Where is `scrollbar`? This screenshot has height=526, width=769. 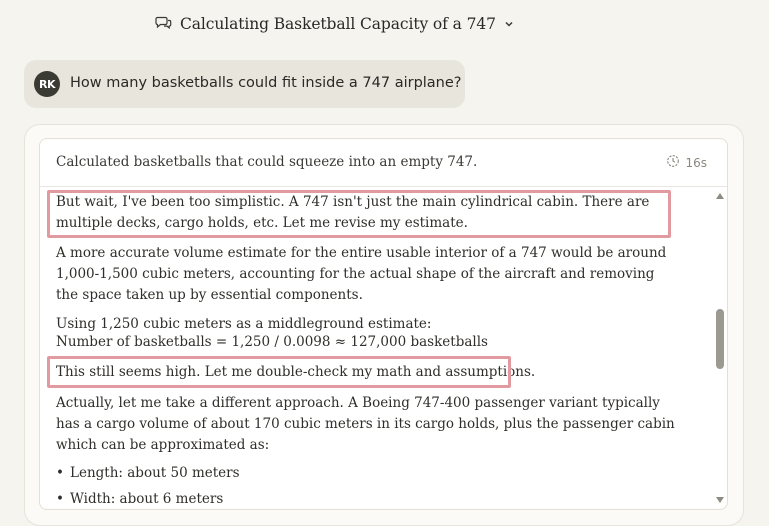
scrollbar is located at coordinates (720, 348).